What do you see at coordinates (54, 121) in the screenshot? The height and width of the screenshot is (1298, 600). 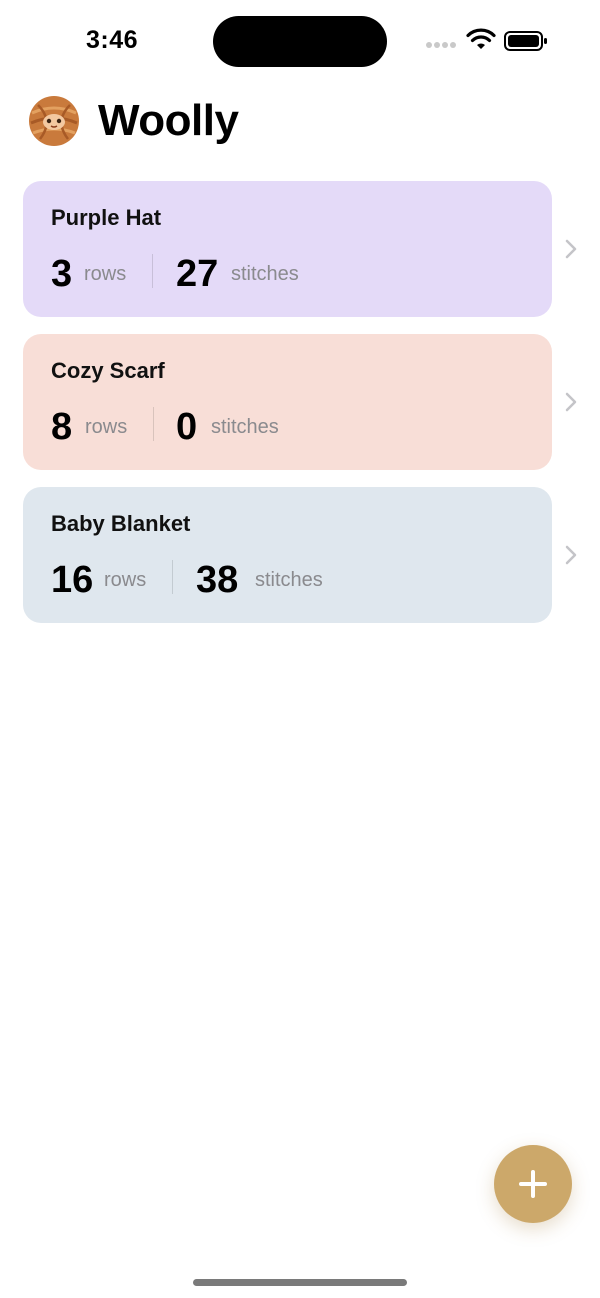 I see `yarn-ball-mascot-icon` at bounding box center [54, 121].